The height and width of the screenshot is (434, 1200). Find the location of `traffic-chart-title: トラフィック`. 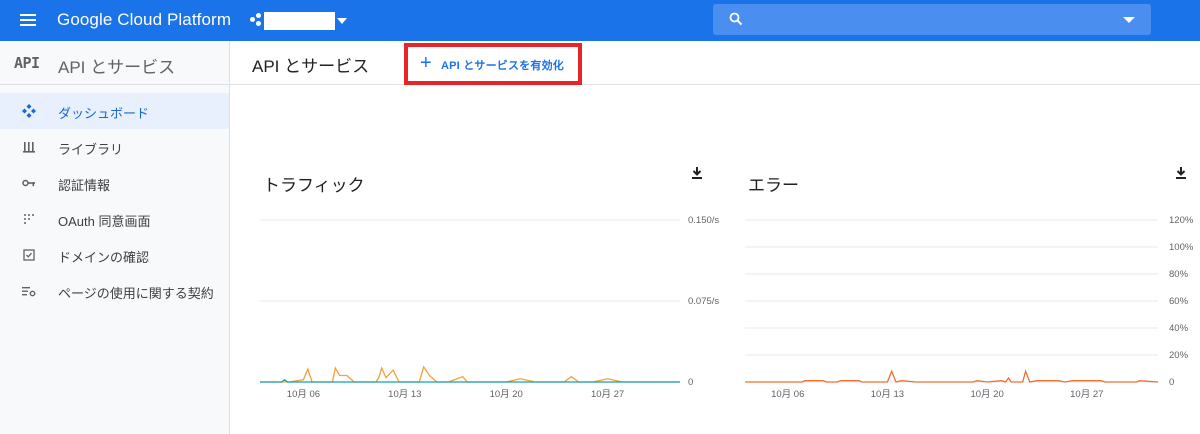

traffic-chart-title: トラフィック is located at coordinates (314, 185).